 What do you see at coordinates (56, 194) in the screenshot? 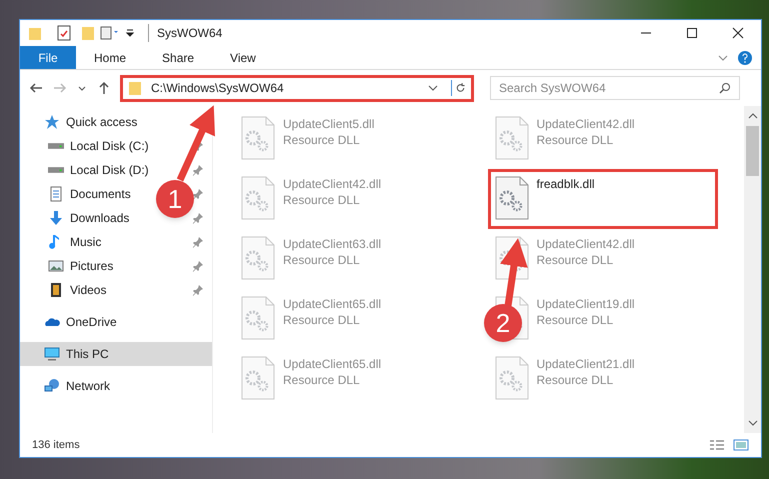
I see `document-icon` at bounding box center [56, 194].